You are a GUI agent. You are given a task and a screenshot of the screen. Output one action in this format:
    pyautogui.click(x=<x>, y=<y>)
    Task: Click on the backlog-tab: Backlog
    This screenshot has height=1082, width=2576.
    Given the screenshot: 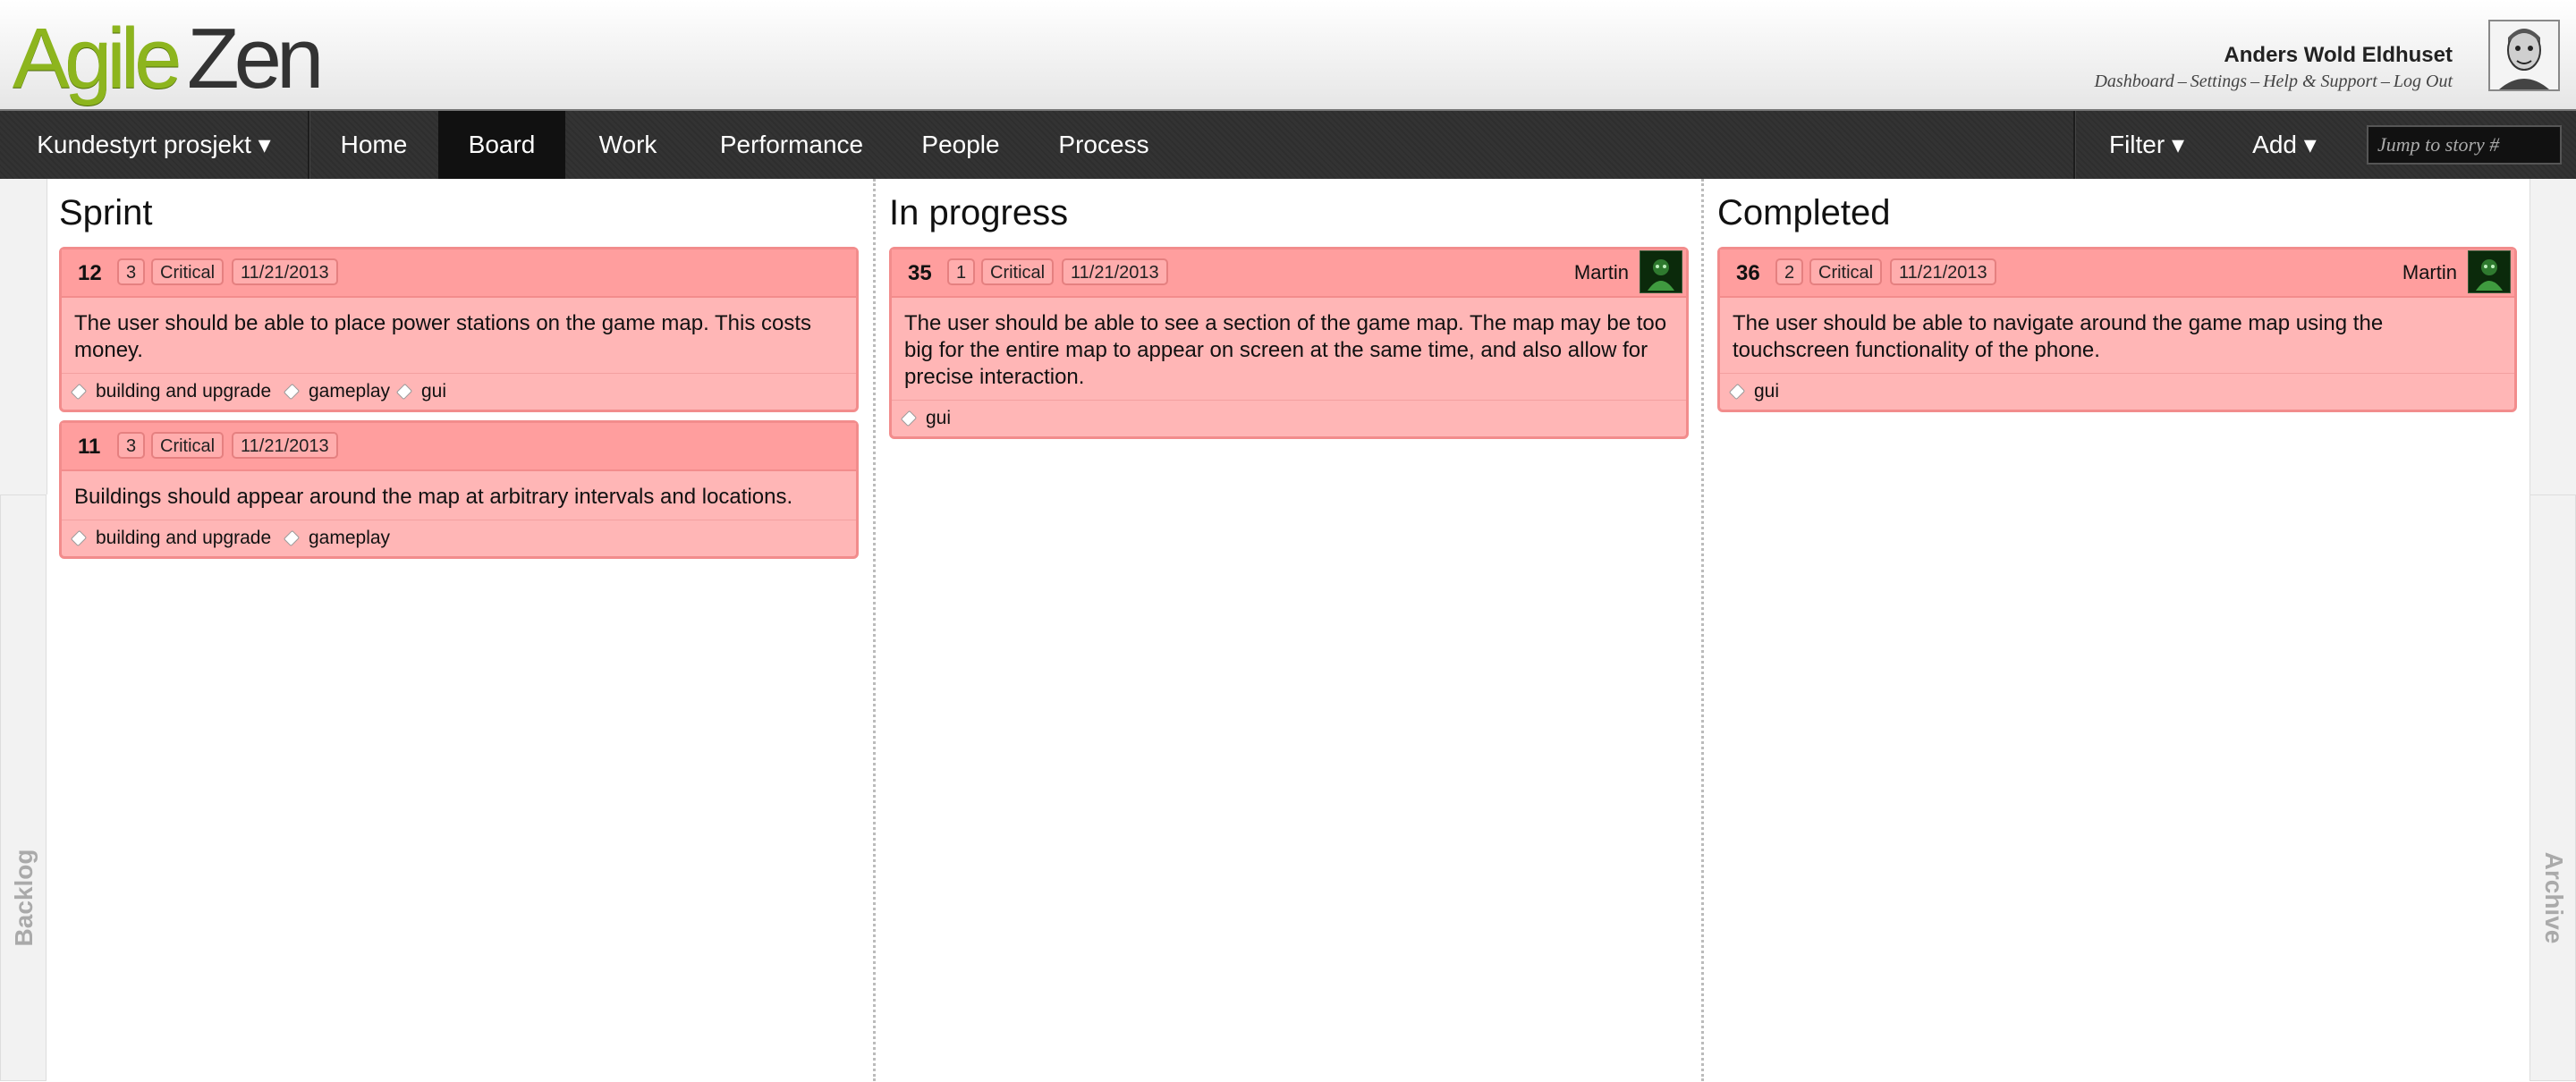 What is the action you would take?
    pyautogui.click(x=23, y=788)
    